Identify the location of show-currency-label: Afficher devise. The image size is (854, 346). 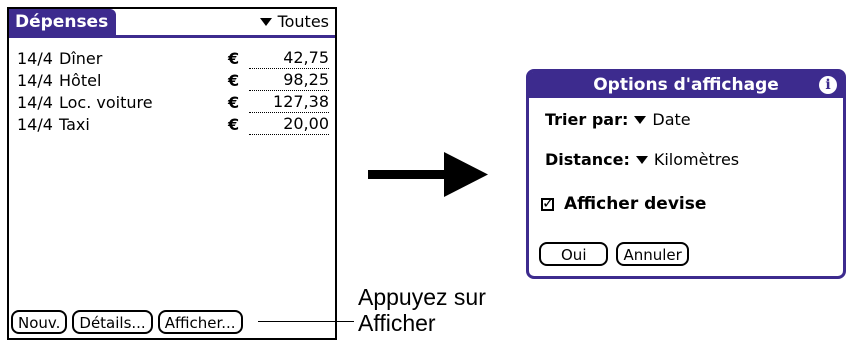
(635, 204).